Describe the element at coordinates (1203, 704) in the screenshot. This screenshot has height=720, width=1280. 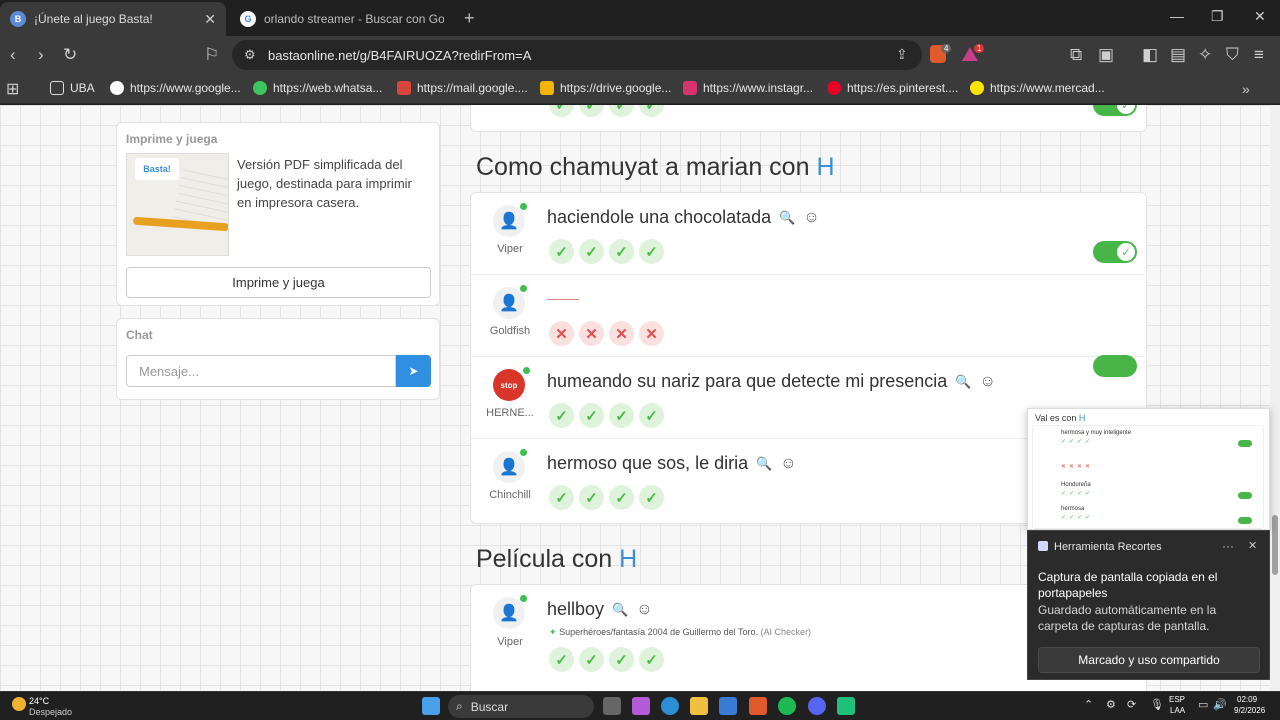
I see `network-icon: ▭` at that location.